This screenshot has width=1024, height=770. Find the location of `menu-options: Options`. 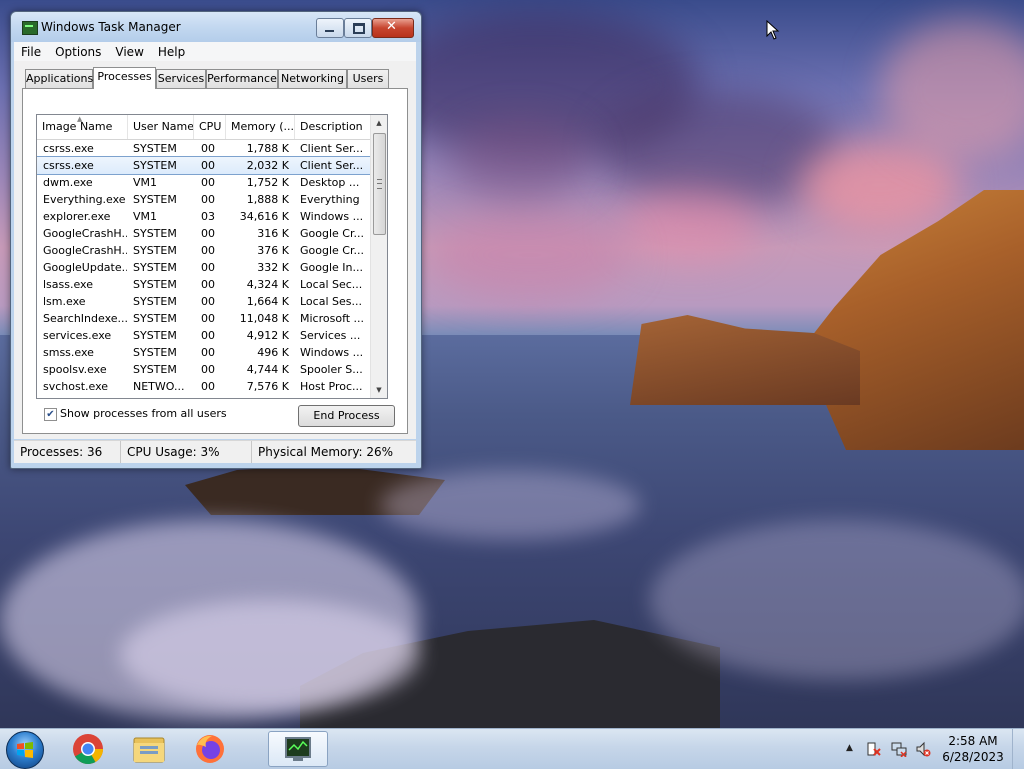

menu-options: Options is located at coordinates (78, 51).